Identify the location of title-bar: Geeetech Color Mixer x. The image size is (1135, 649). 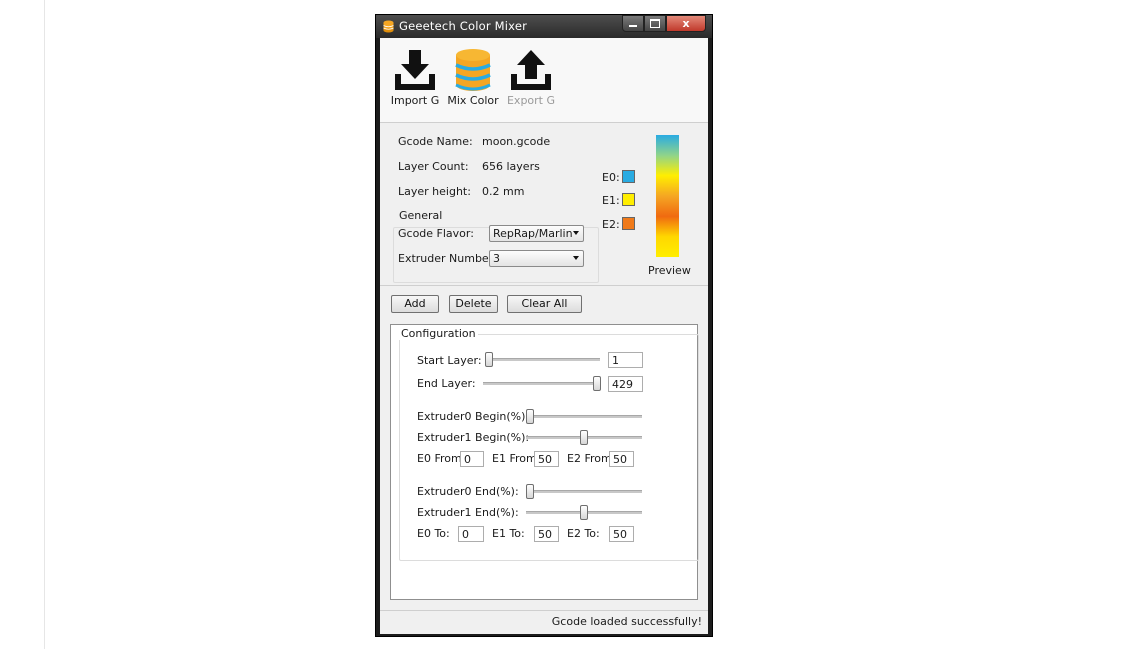
(544, 26).